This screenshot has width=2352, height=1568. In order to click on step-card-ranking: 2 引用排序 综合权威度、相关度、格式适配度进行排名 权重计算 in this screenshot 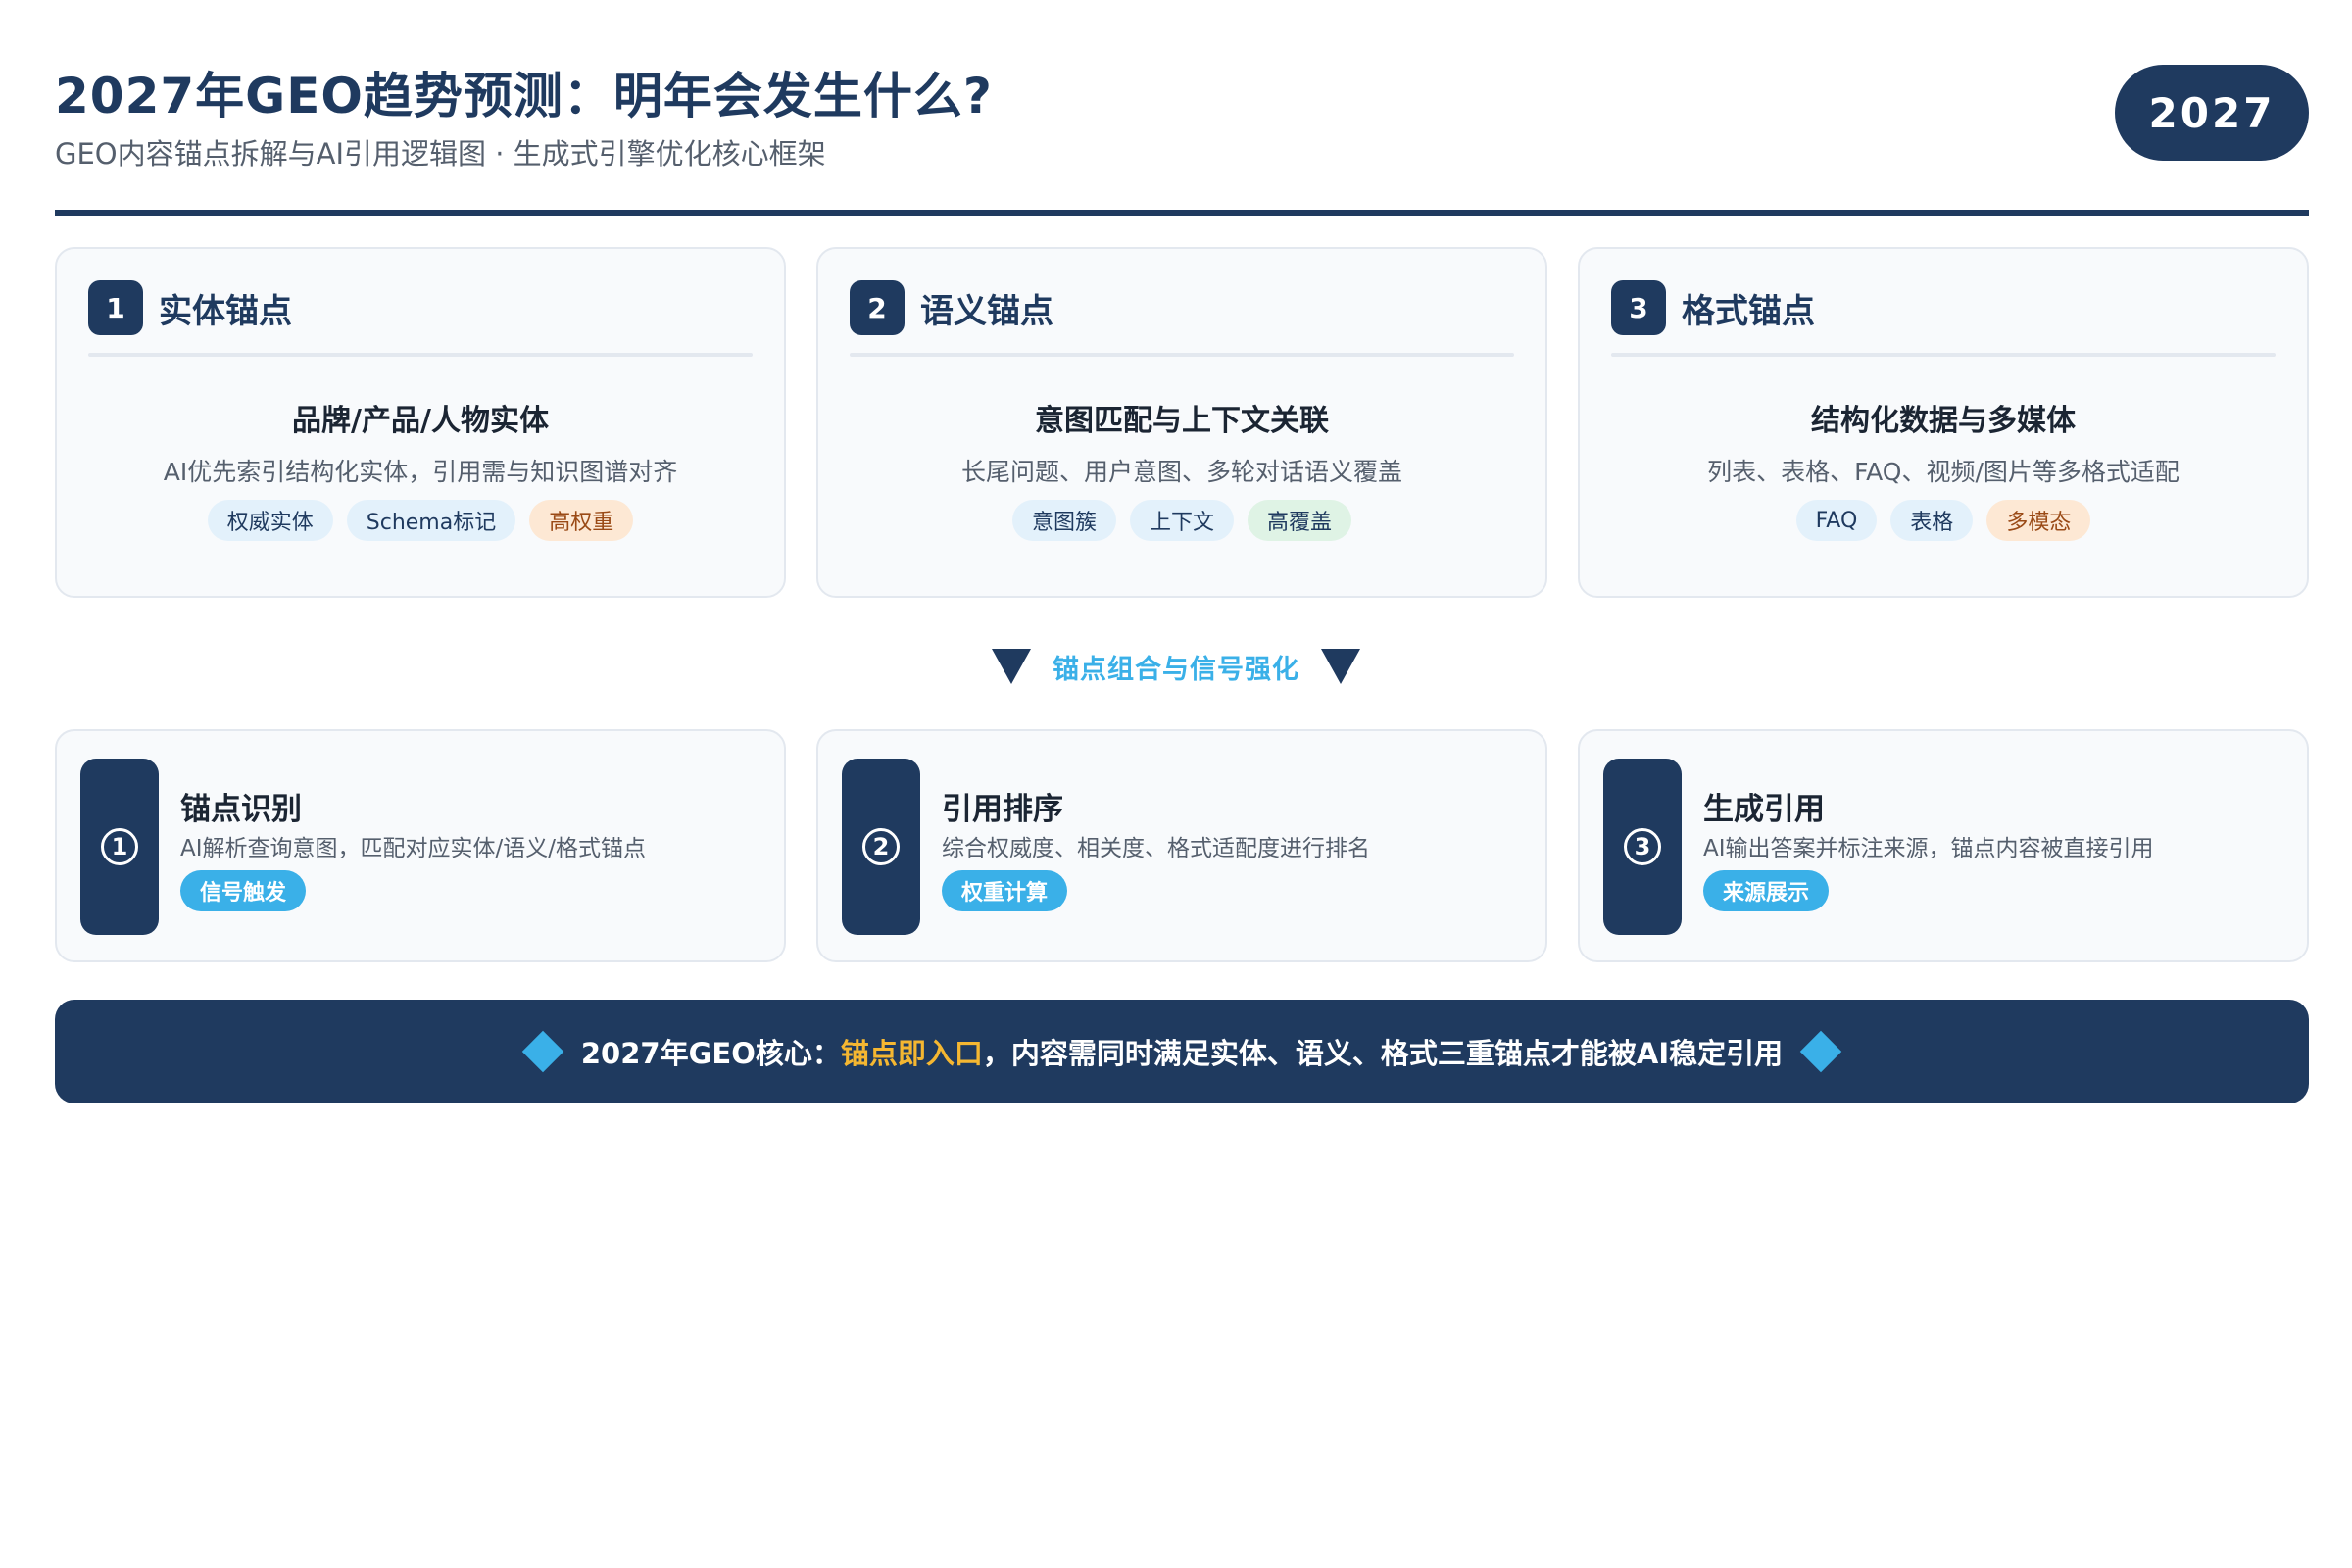, I will do `click(1181, 845)`.